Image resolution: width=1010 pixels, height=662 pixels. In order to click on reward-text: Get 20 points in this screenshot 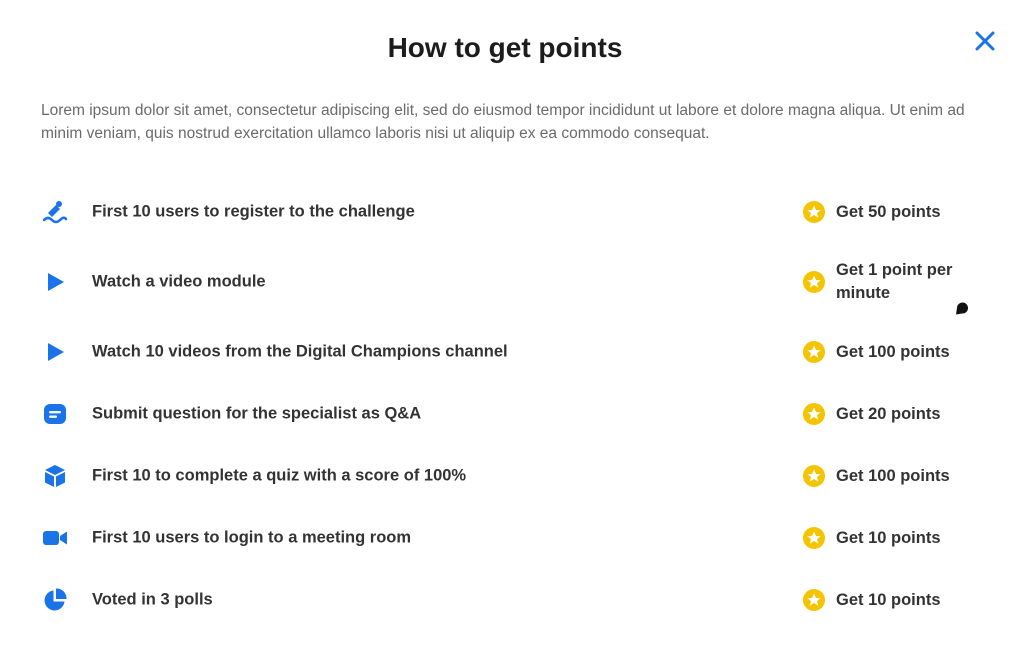, I will do `click(888, 413)`.